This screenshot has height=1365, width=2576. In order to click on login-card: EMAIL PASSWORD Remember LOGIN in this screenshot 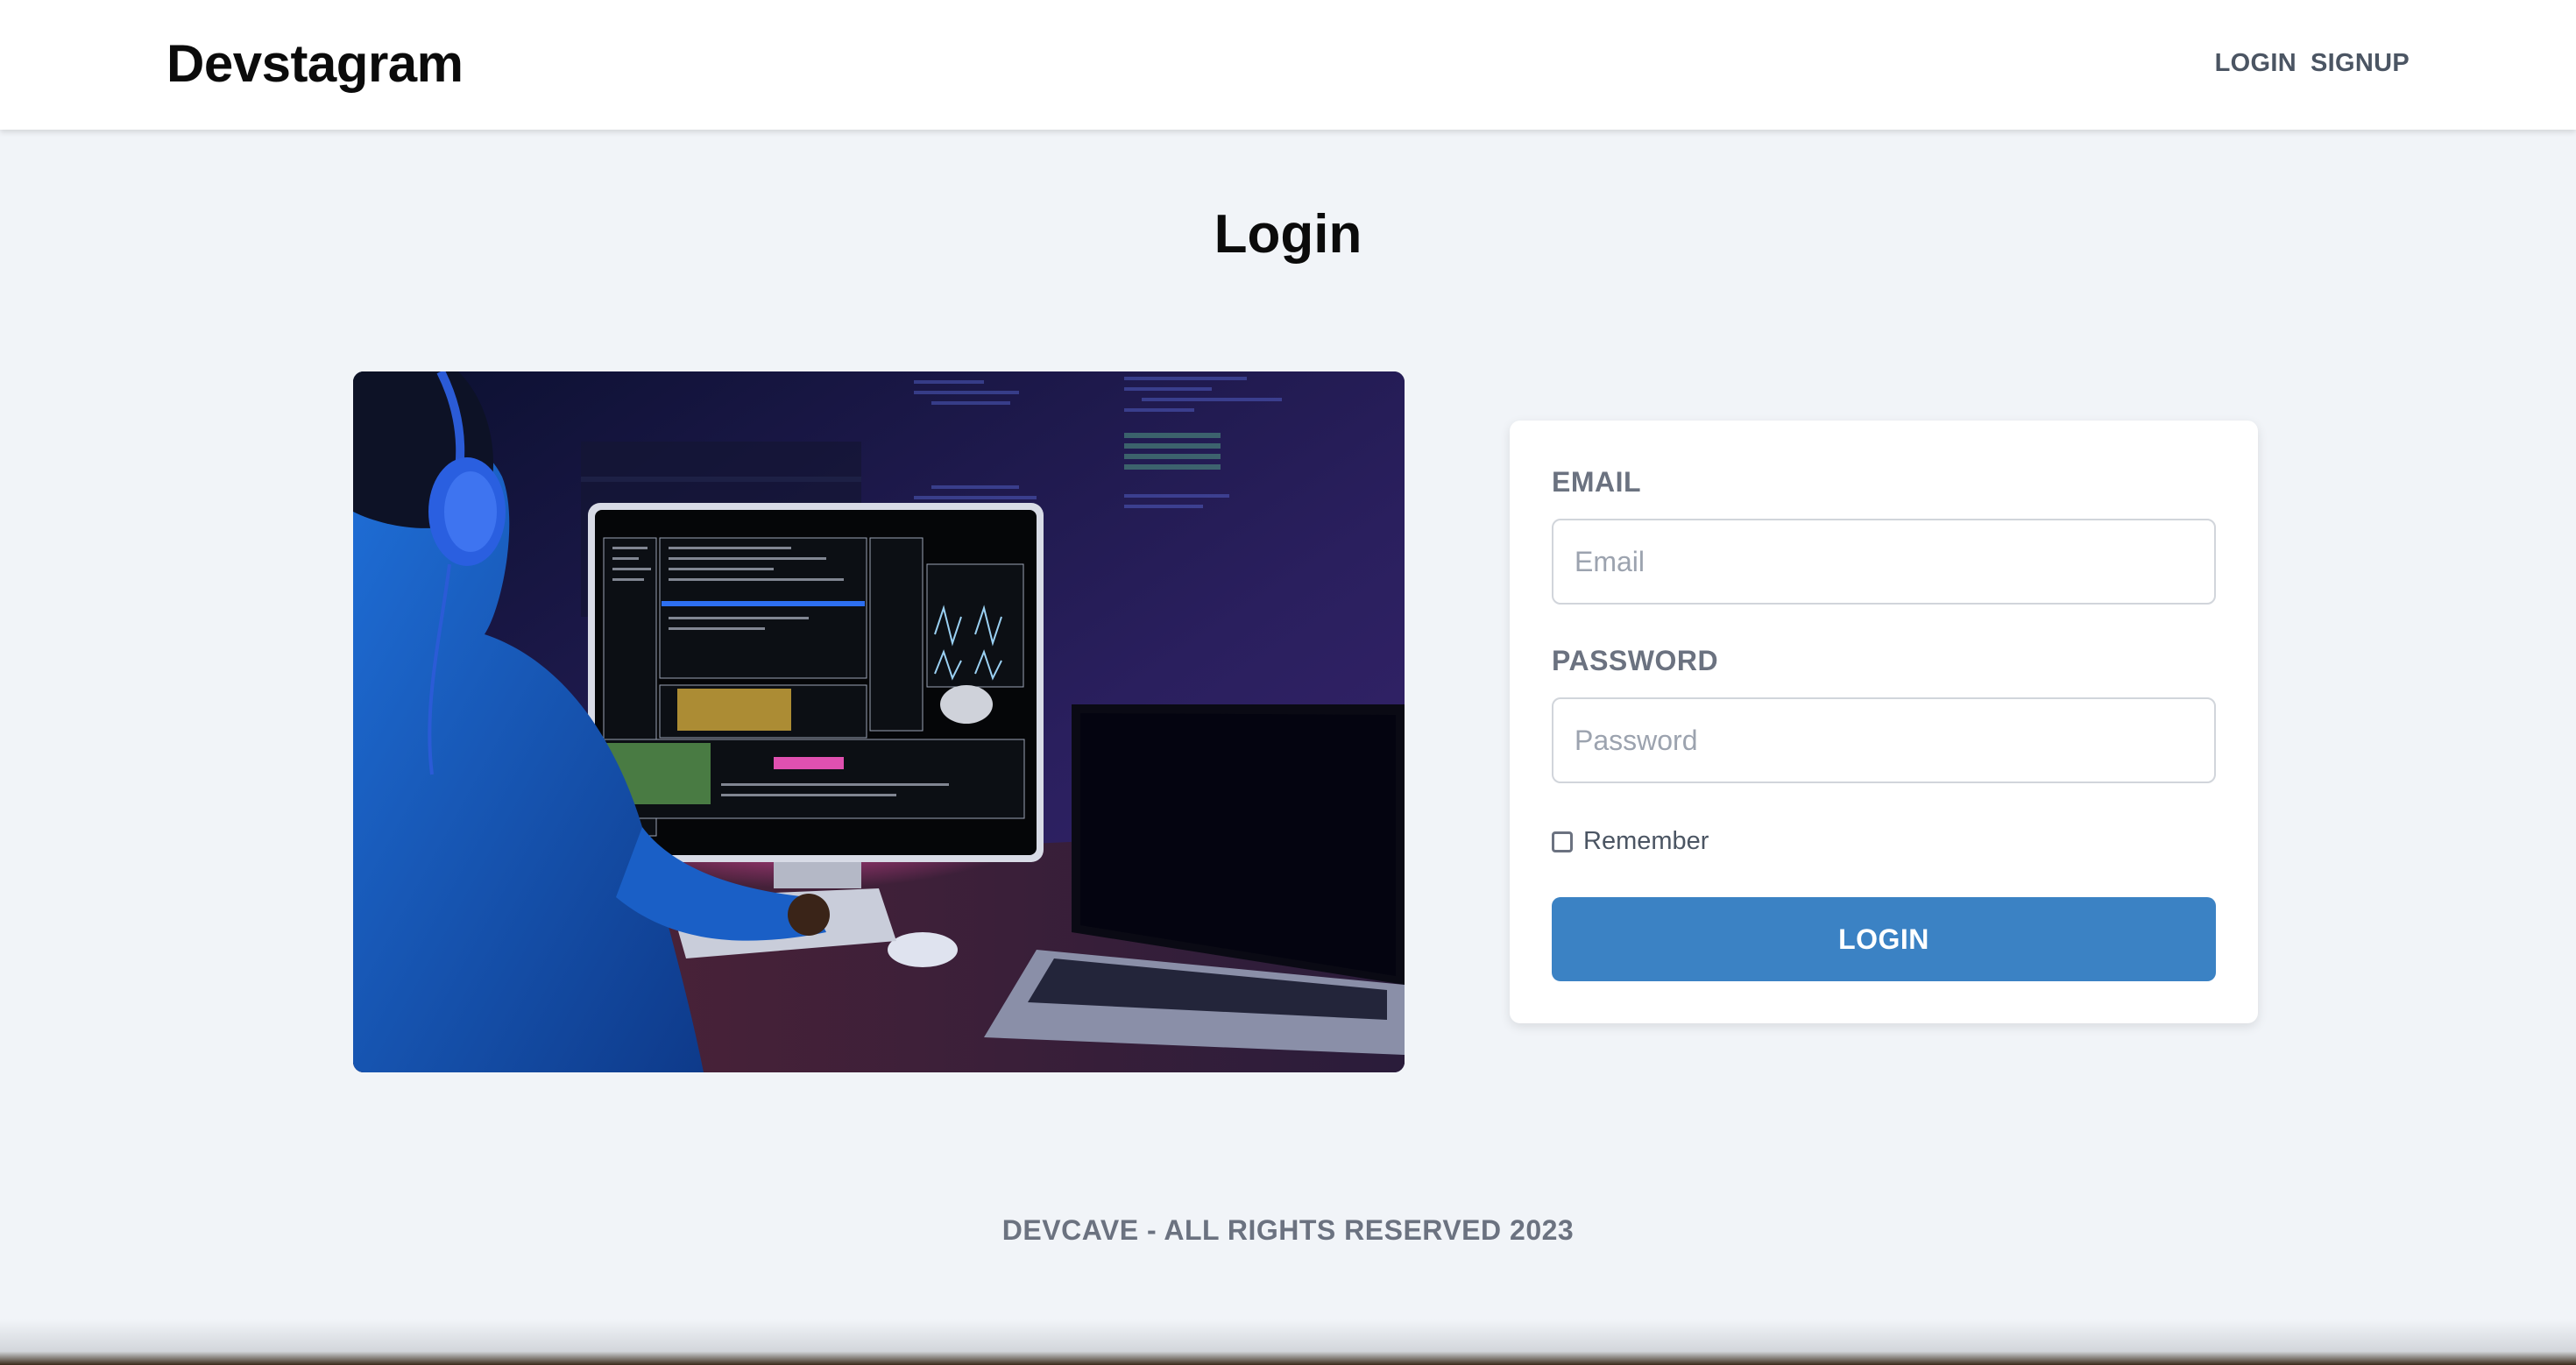, I will do `click(1884, 722)`.